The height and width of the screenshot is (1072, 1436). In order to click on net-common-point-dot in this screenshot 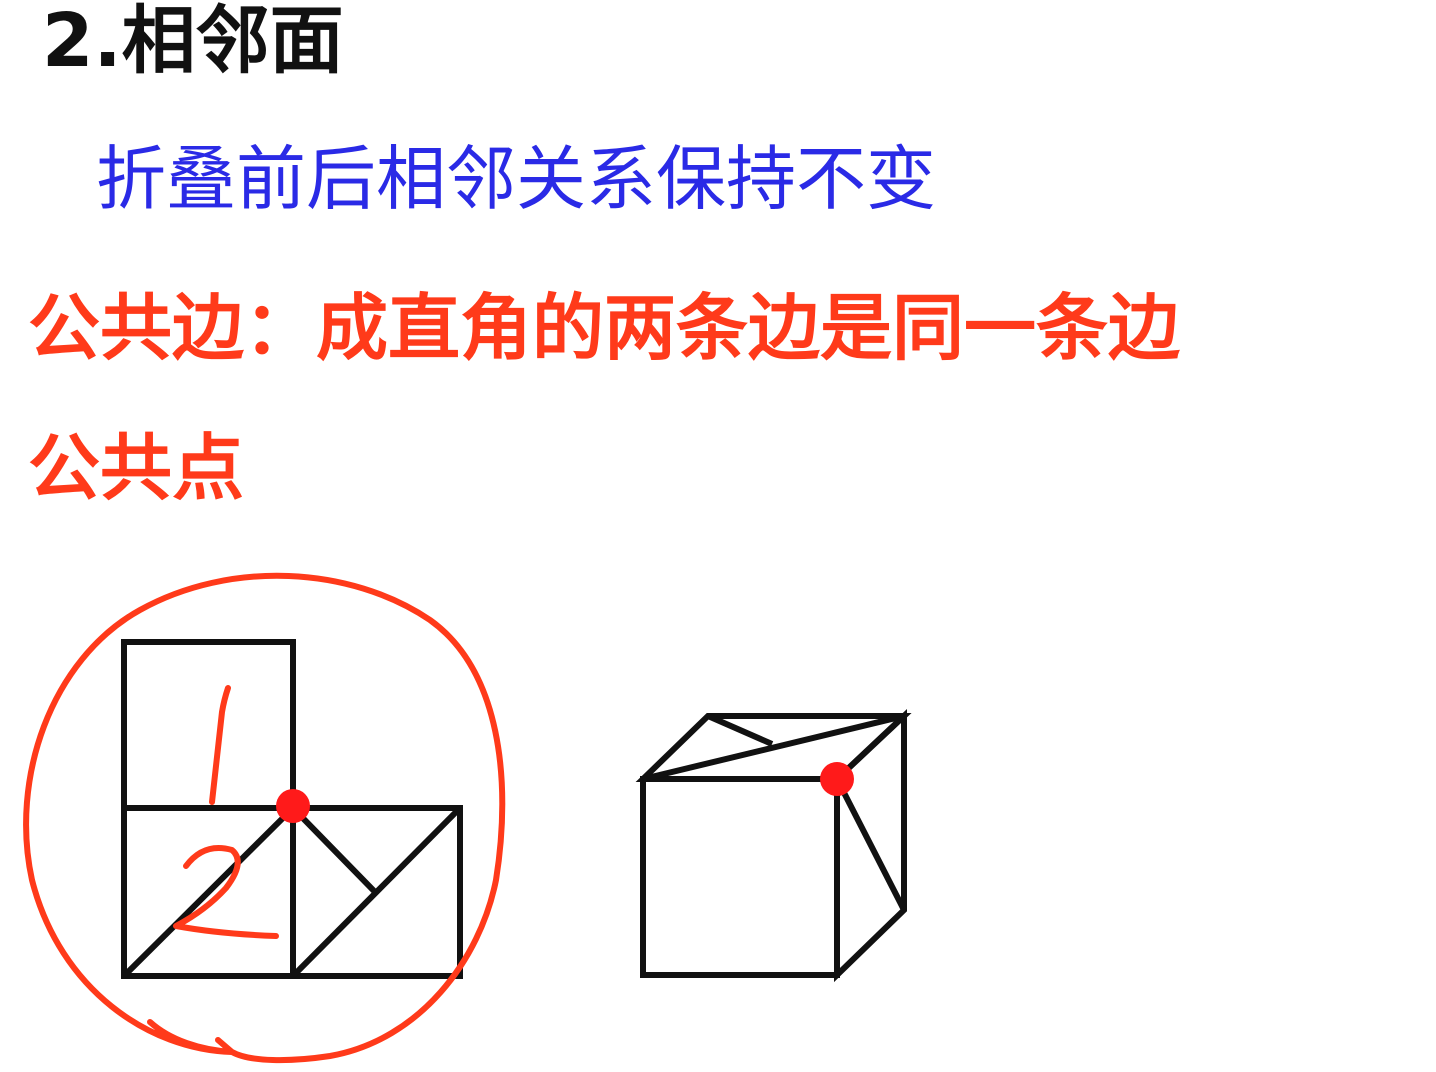, I will do `click(293, 806)`.